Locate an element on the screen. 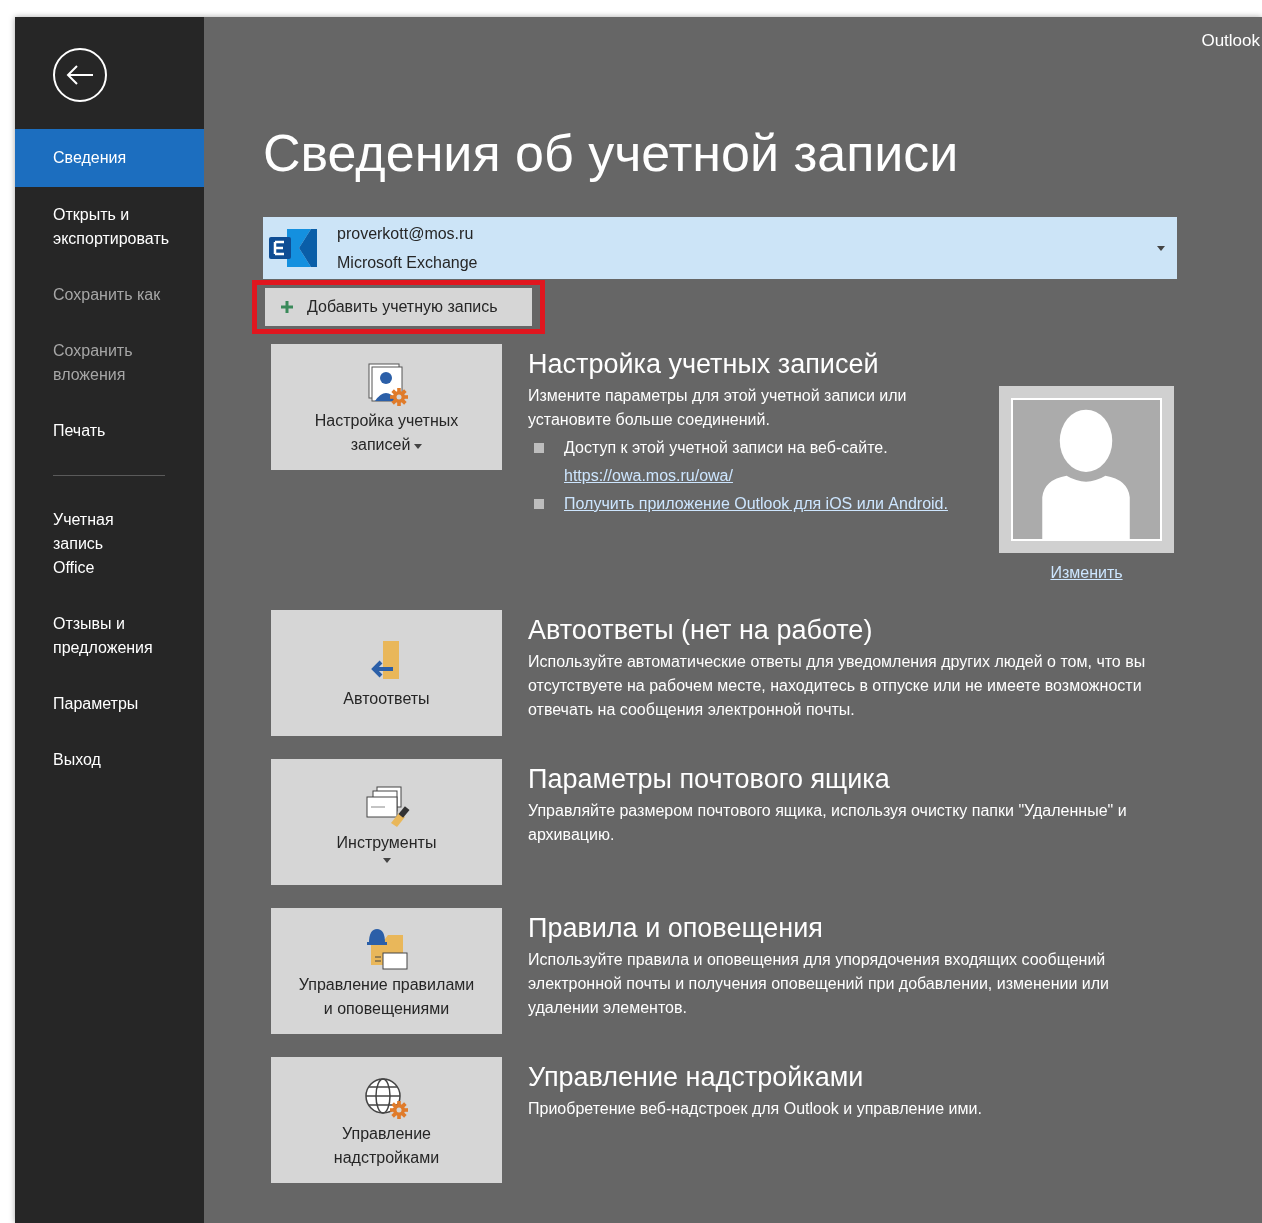 The width and height of the screenshot is (1262, 1223). action-button: Управление правилами и оповещениями is located at coordinates (386, 971).